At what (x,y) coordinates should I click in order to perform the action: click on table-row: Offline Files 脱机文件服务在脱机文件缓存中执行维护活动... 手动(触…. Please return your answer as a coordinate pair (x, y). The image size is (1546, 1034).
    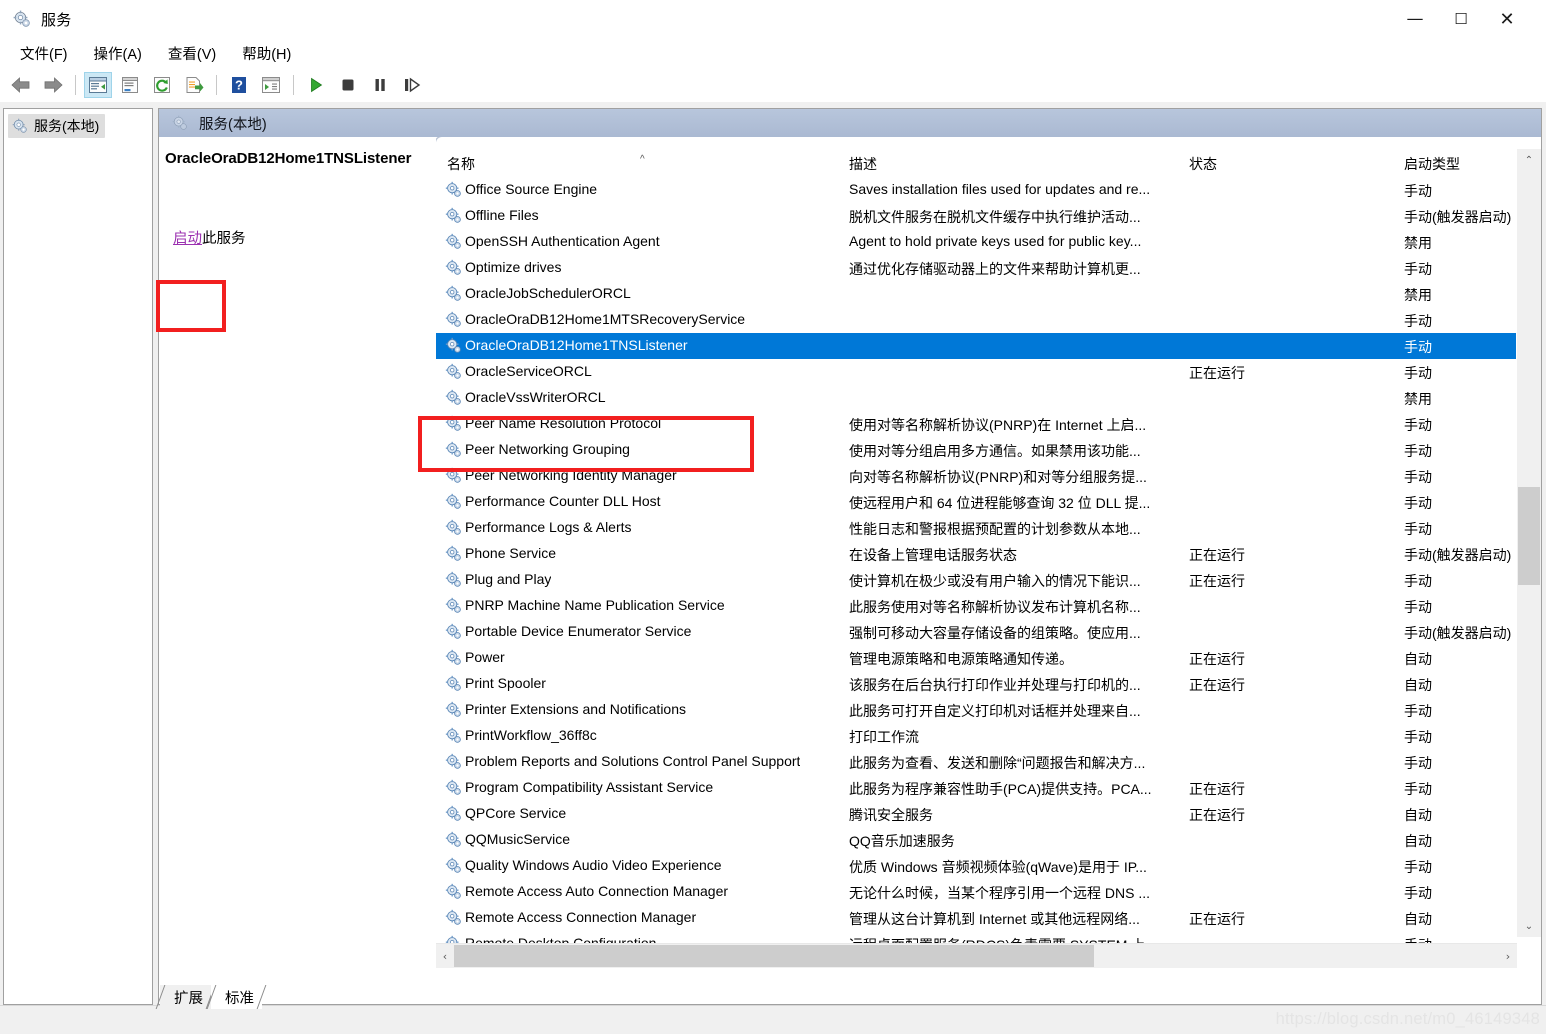
    Looking at the image, I should click on (976, 216).